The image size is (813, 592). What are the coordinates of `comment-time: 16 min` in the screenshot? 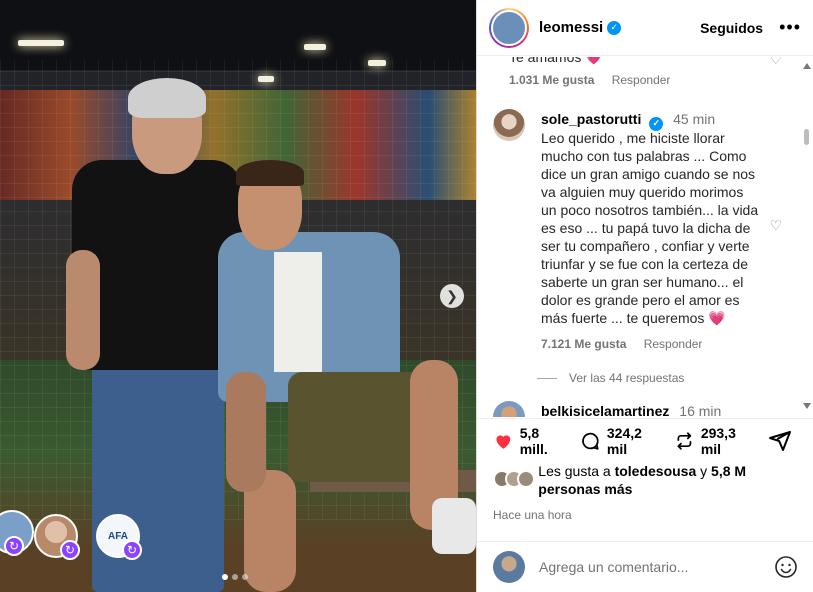 It's located at (700, 410).